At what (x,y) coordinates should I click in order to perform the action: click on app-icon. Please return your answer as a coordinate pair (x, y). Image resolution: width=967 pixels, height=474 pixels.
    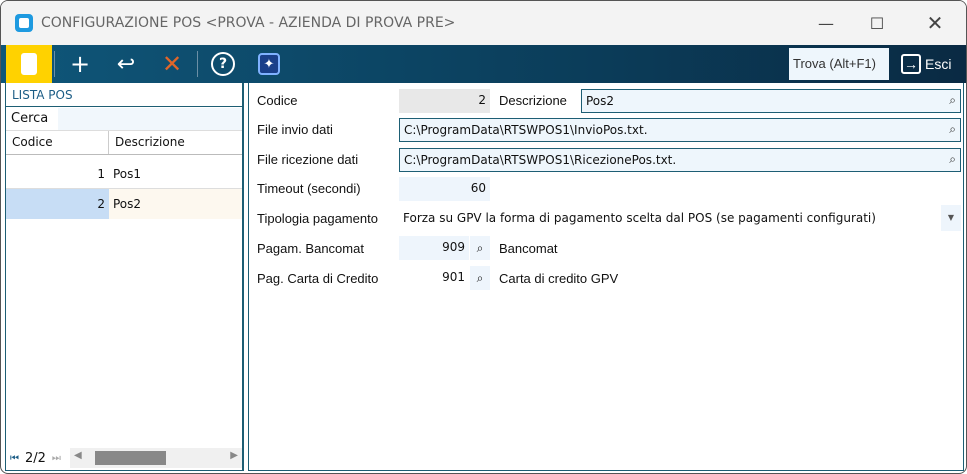
    Looking at the image, I should click on (24, 23).